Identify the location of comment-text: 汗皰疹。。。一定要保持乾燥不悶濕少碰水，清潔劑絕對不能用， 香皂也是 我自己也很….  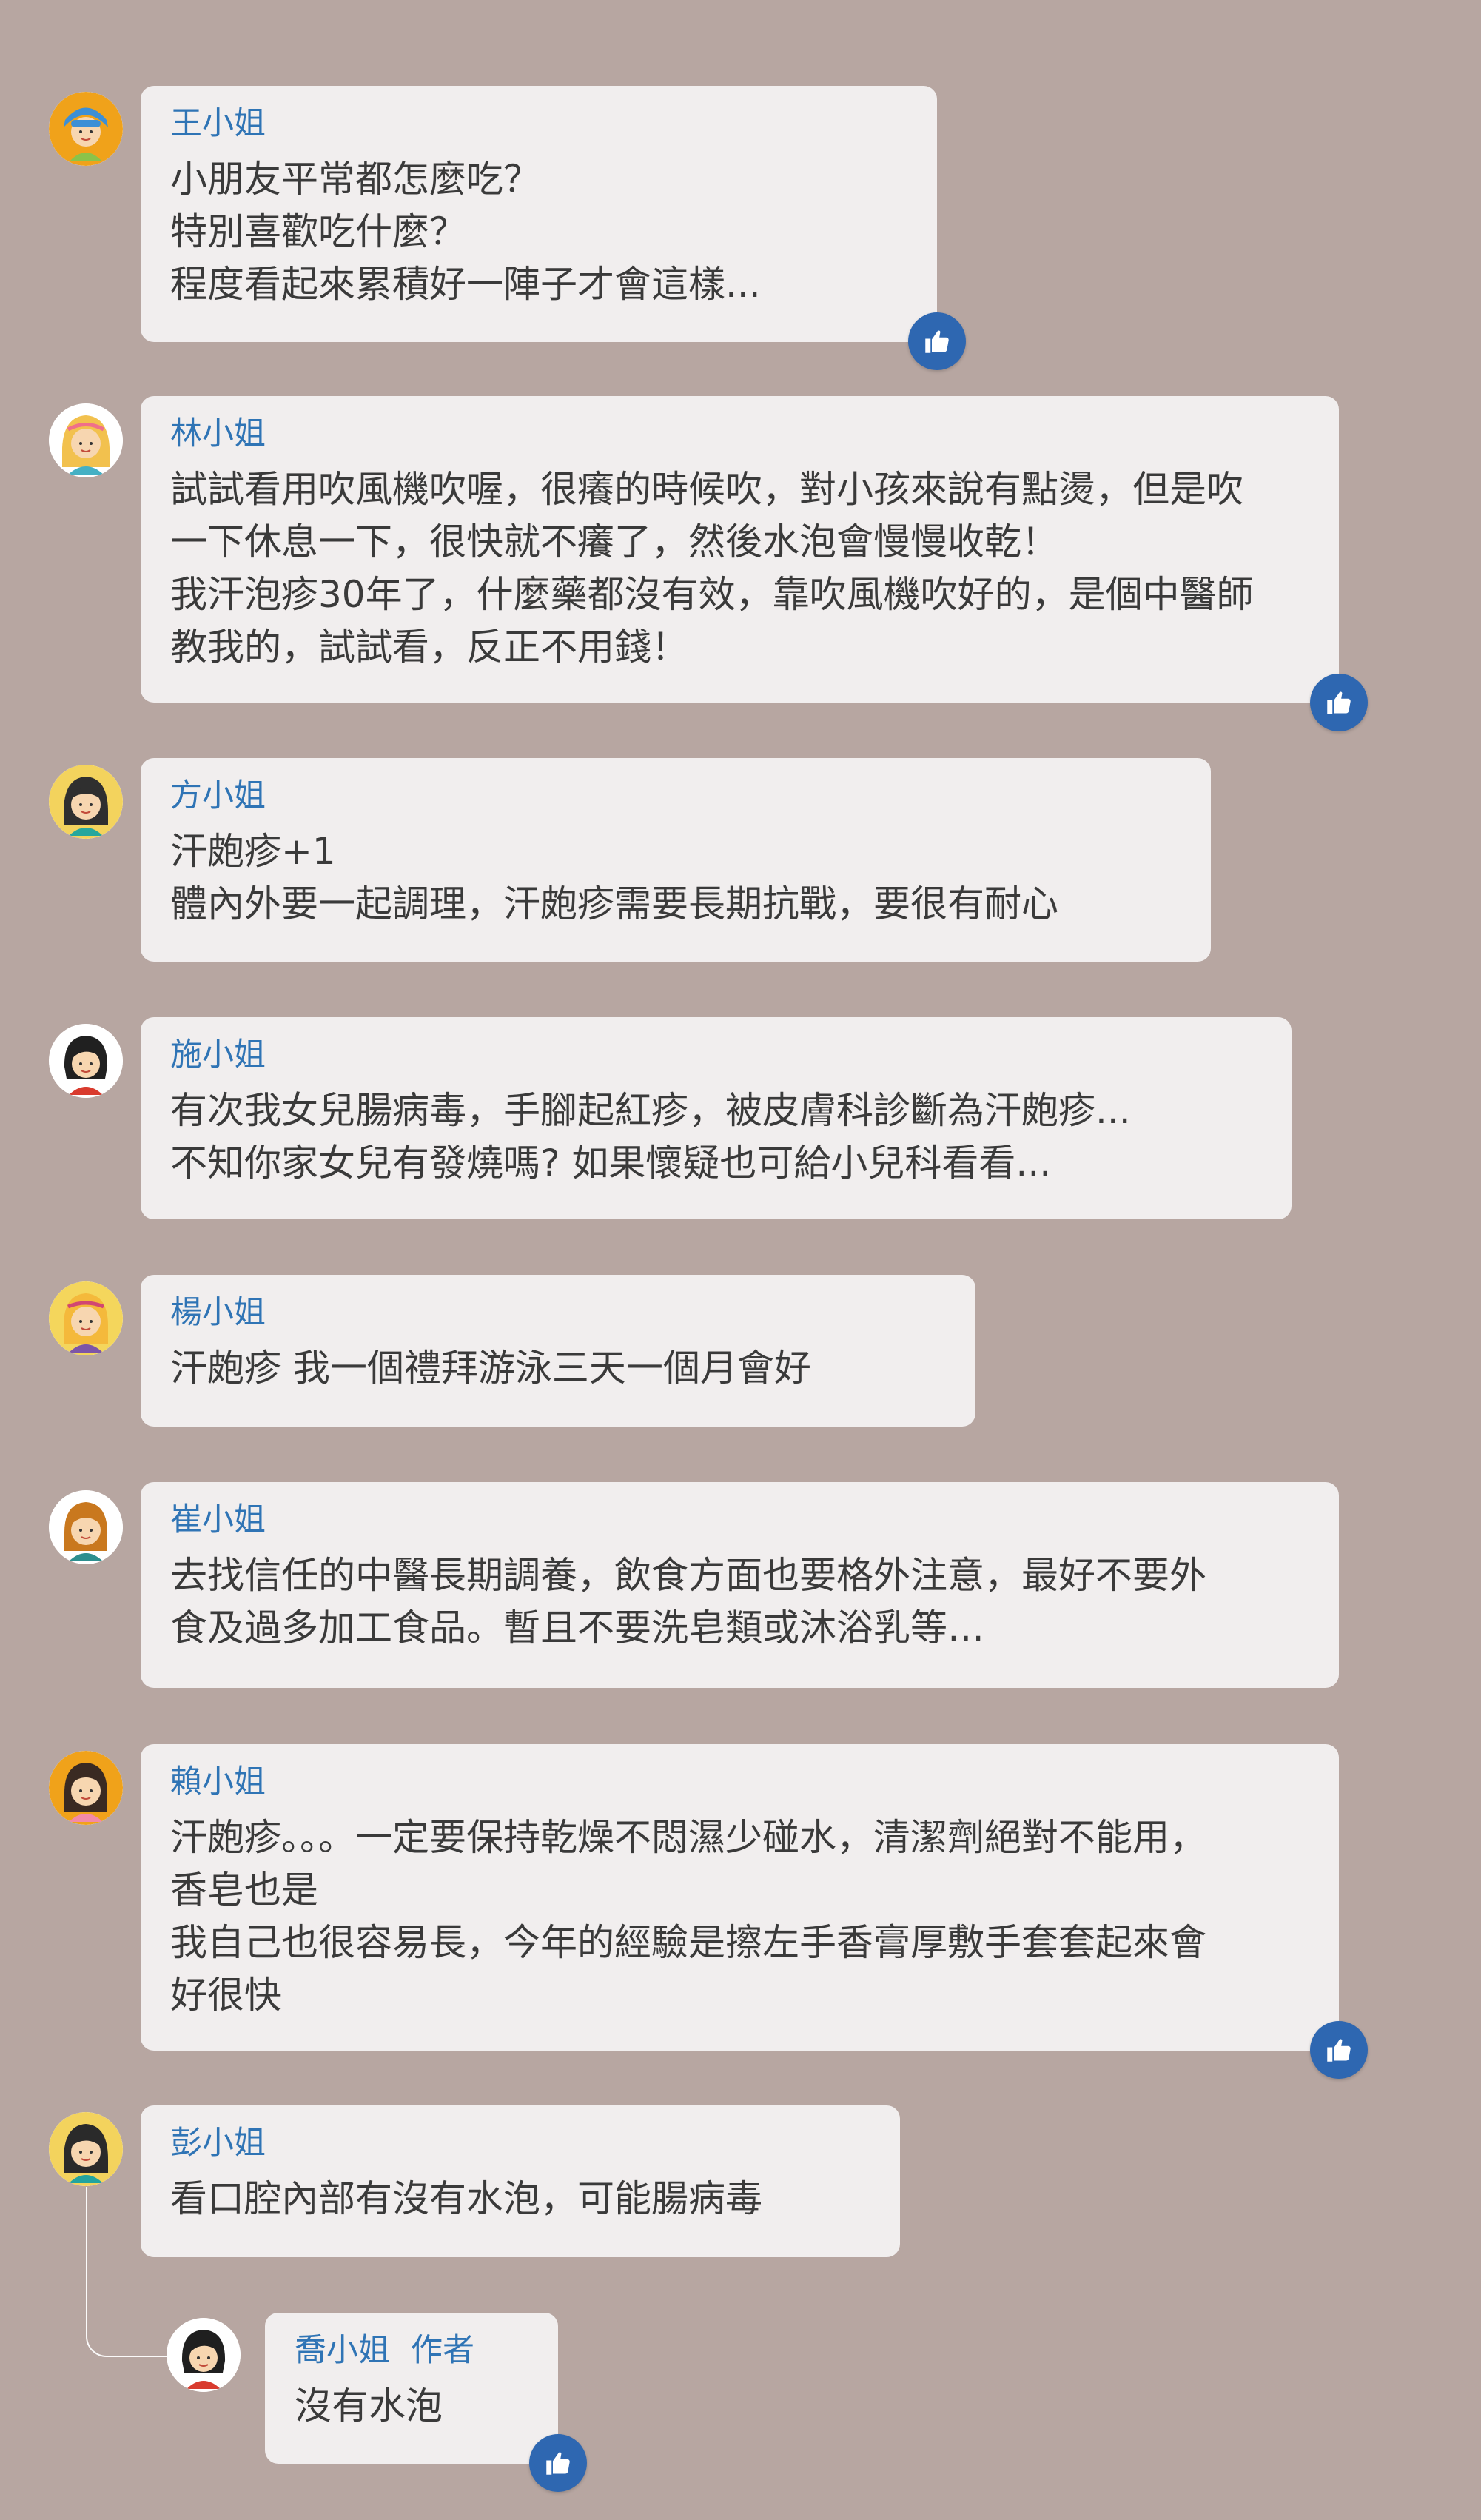
(739, 1917).